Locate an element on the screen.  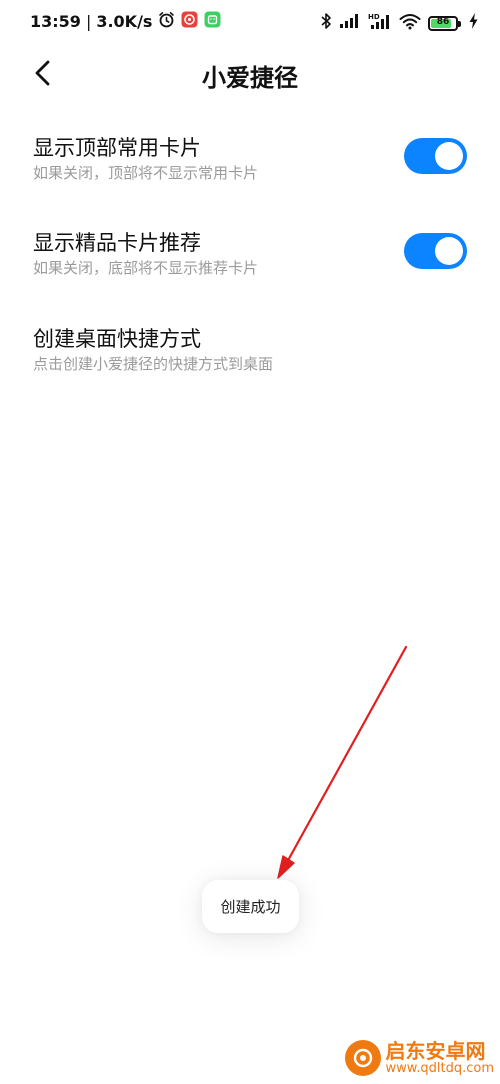
status-right: HD 86 is located at coordinates (399, 23).